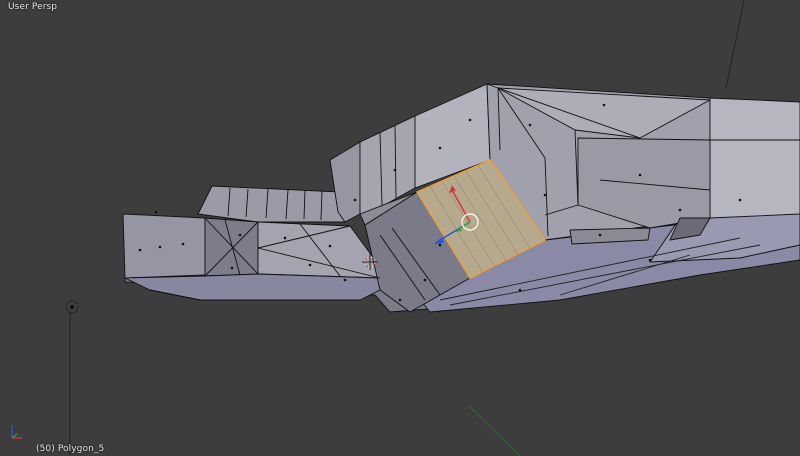  Describe the element at coordinates (33, 7) in the screenshot. I see `view-name-label: User Persp` at that location.